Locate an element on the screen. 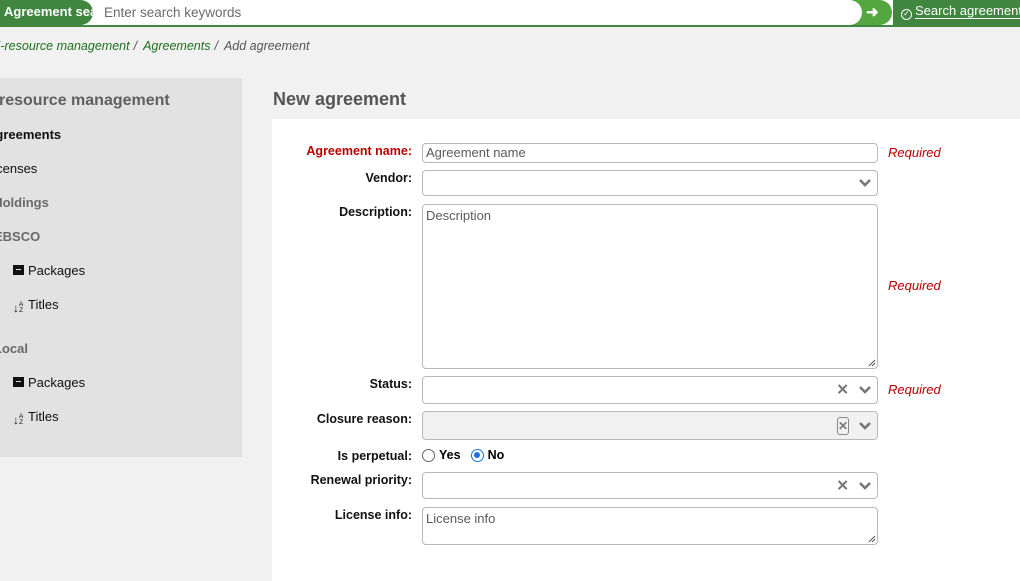  license-info-label: License info: is located at coordinates (373, 515).